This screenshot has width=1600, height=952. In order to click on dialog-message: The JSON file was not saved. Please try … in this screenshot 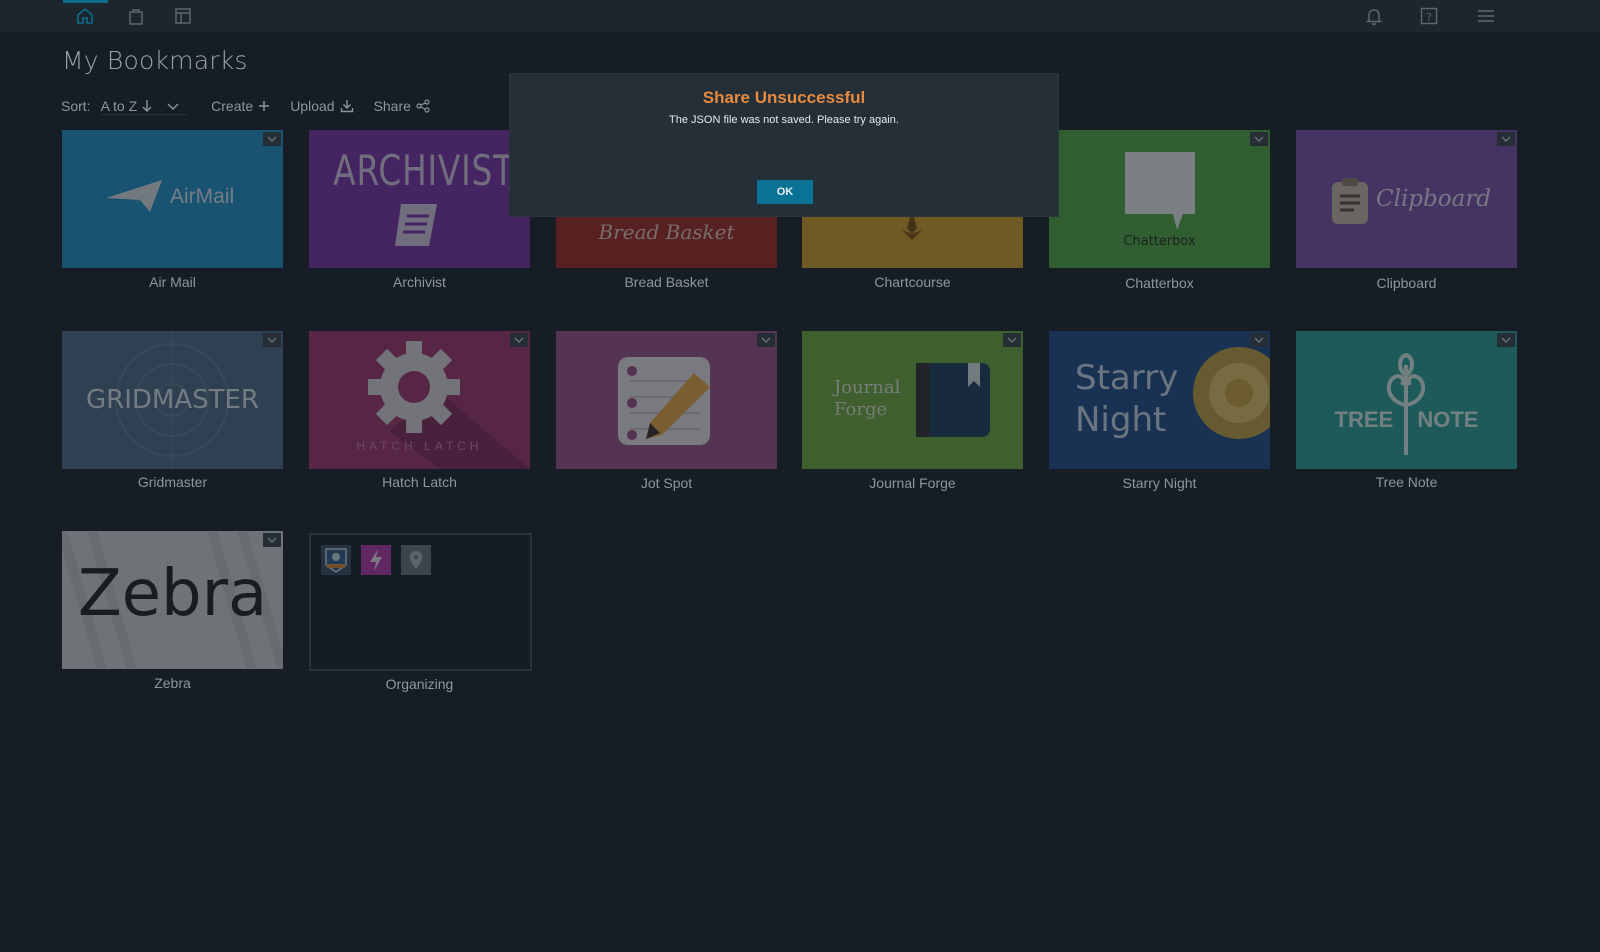, I will do `click(784, 120)`.